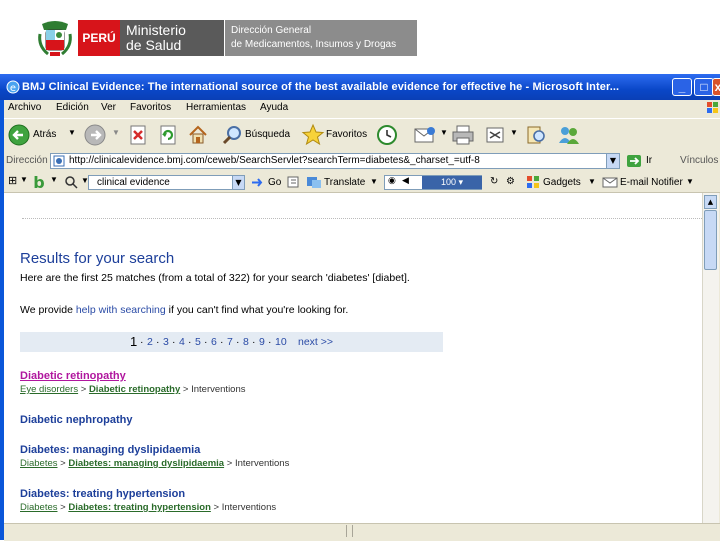 The height and width of the screenshot is (541, 720). I want to click on email-dropdown-icon: ▼, so click(690, 181).